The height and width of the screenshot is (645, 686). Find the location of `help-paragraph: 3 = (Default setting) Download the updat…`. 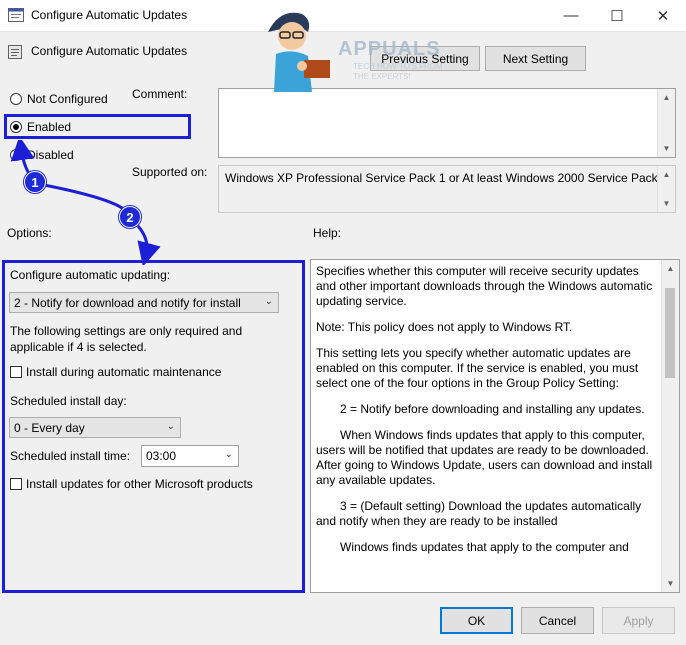

help-paragraph: 3 = (Default setting) Download the updat… is located at coordinates (479, 513).